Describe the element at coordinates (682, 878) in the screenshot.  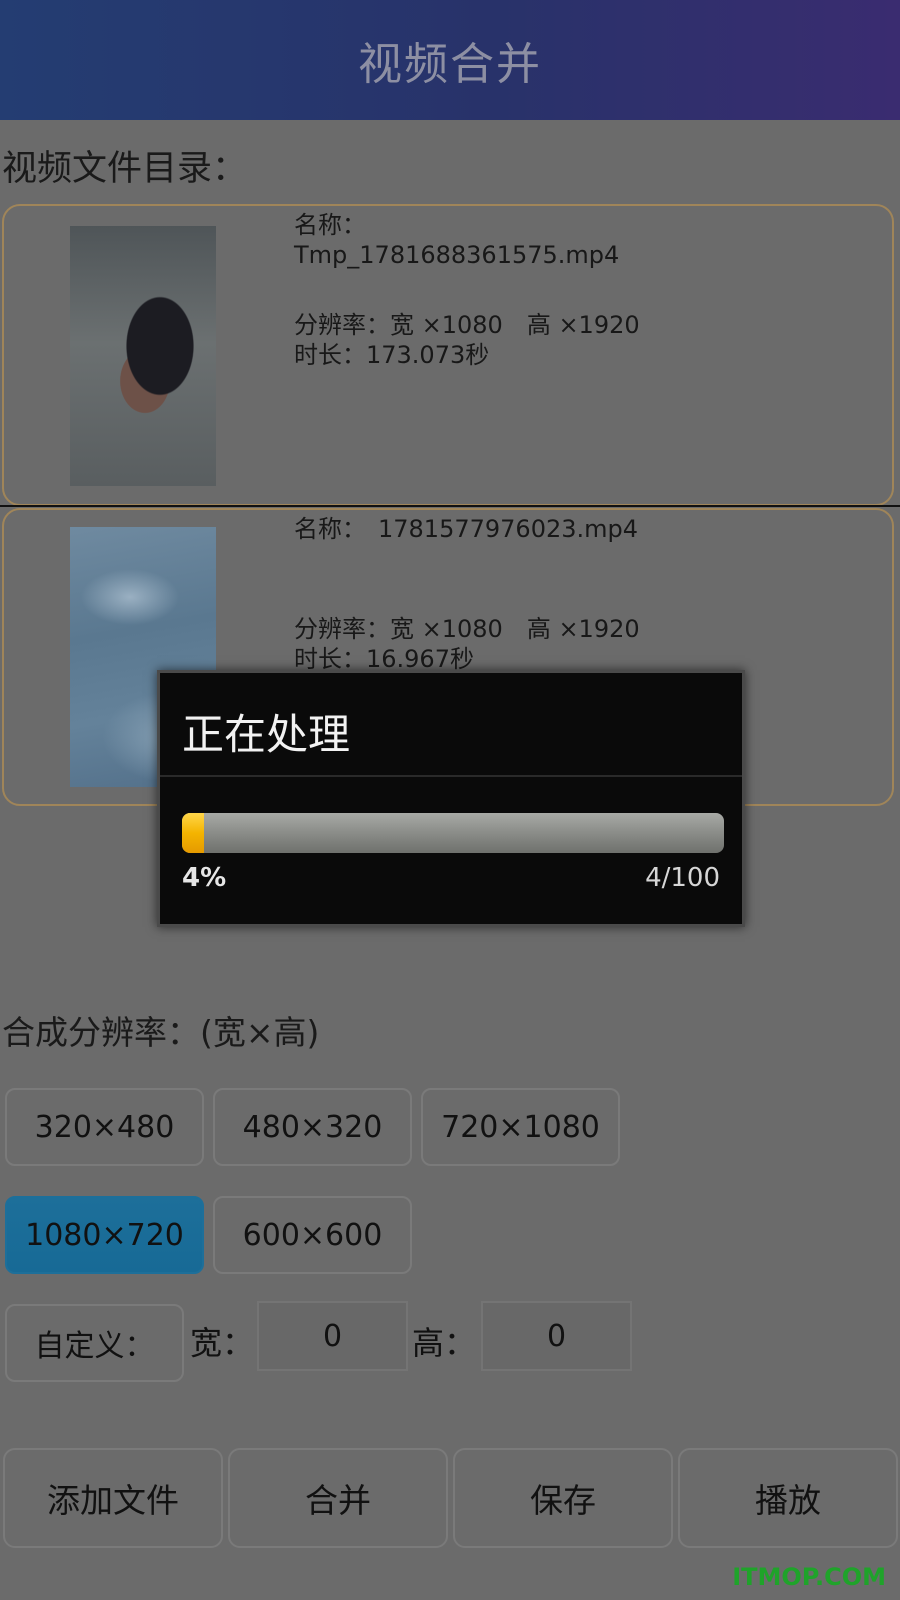
I see `progress-count: 4/100` at that location.